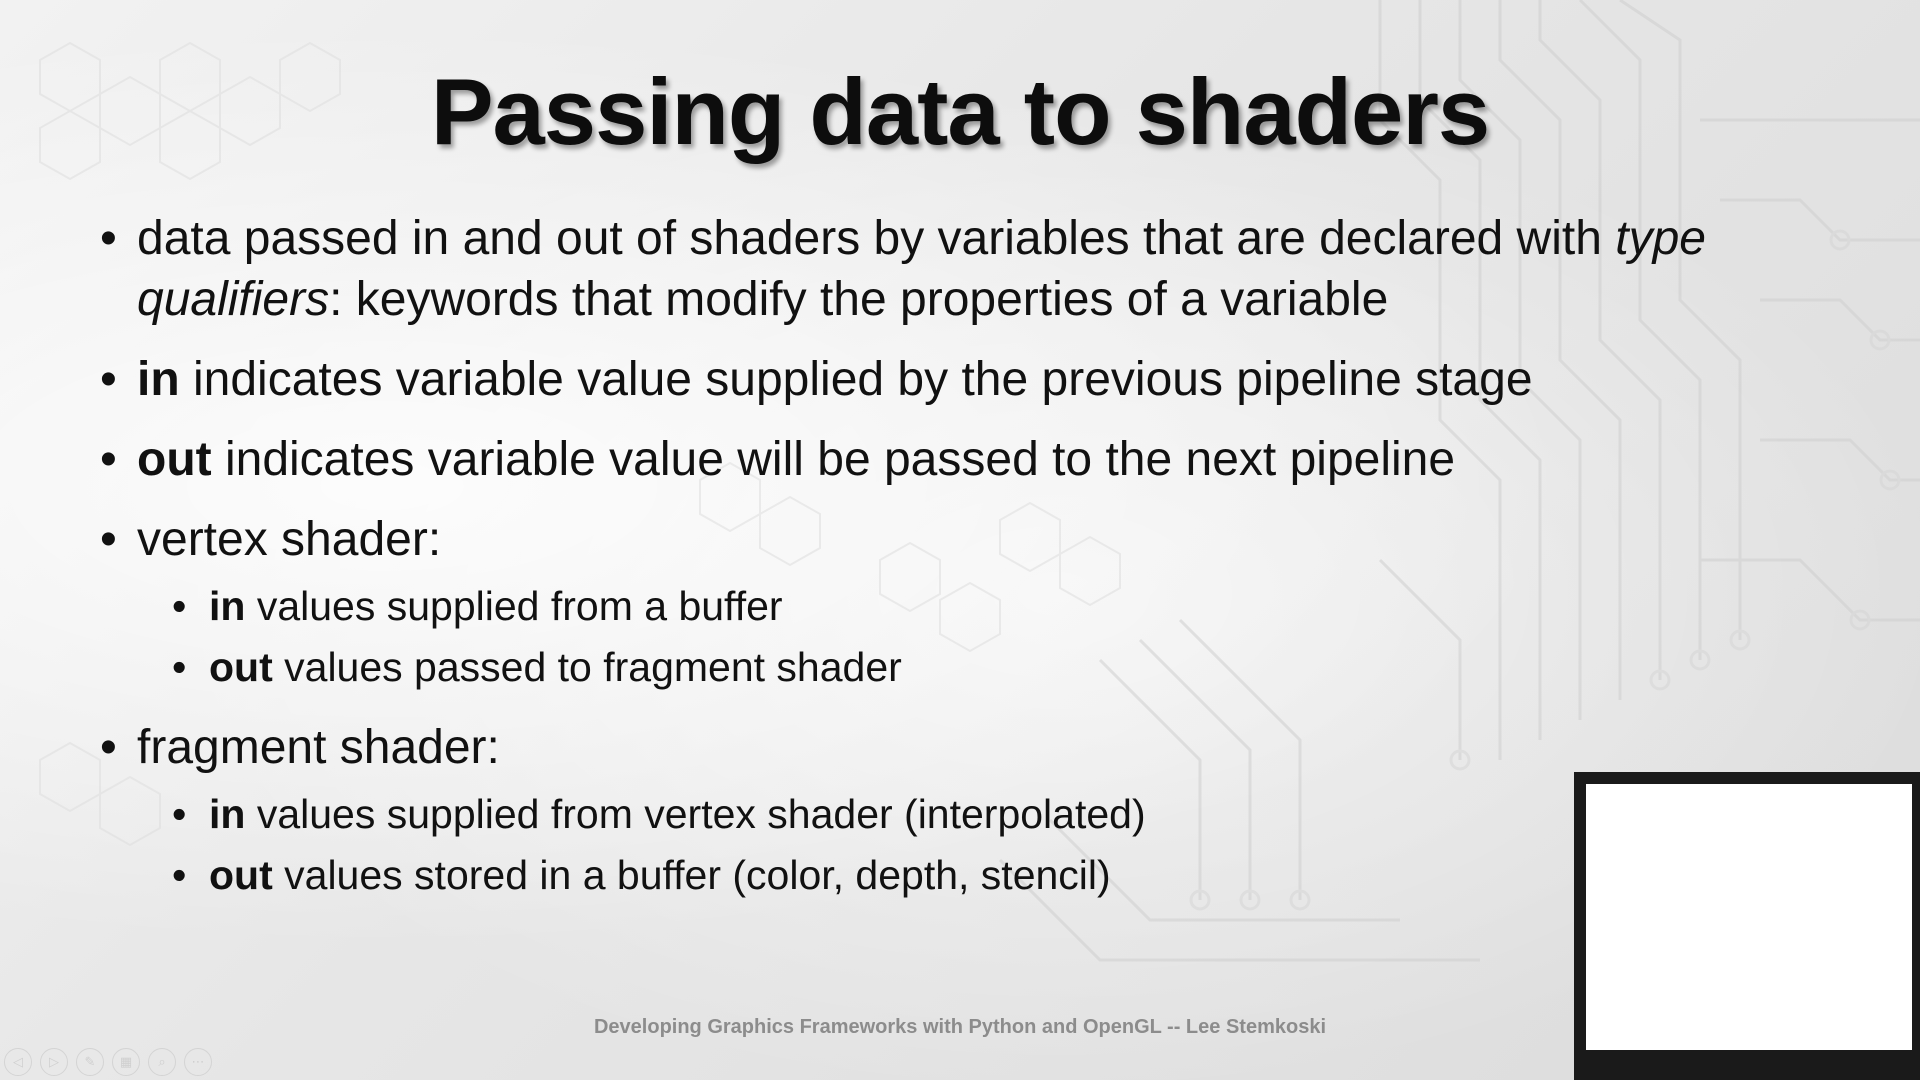  What do you see at coordinates (90, 1062) in the screenshot?
I see `pen-icon: ✎` at bounding box center [90, 1062].